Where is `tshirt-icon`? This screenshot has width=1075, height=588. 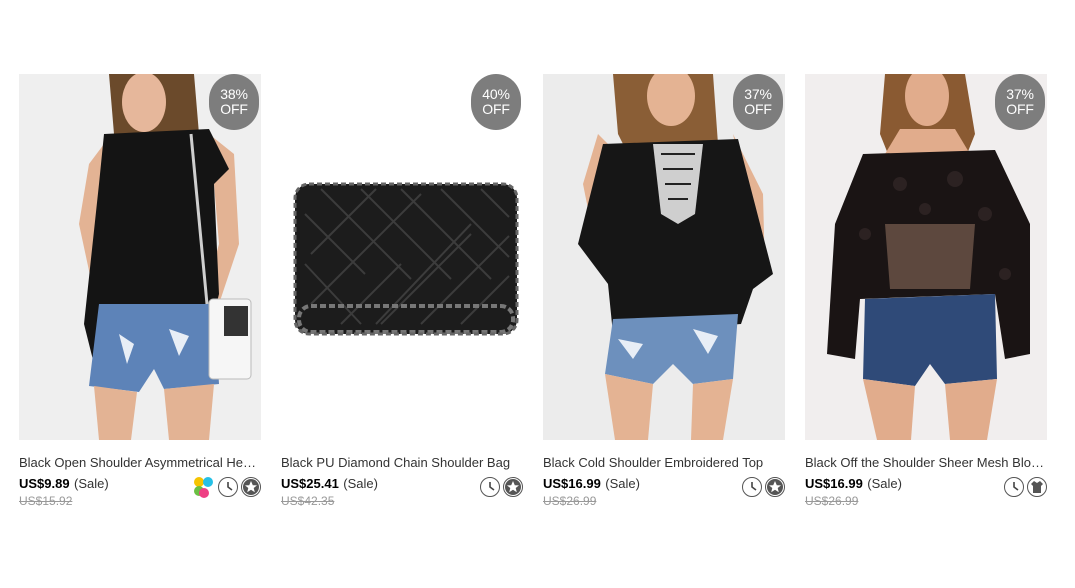
tshirt-icon is located at coordinates (1037, 487).